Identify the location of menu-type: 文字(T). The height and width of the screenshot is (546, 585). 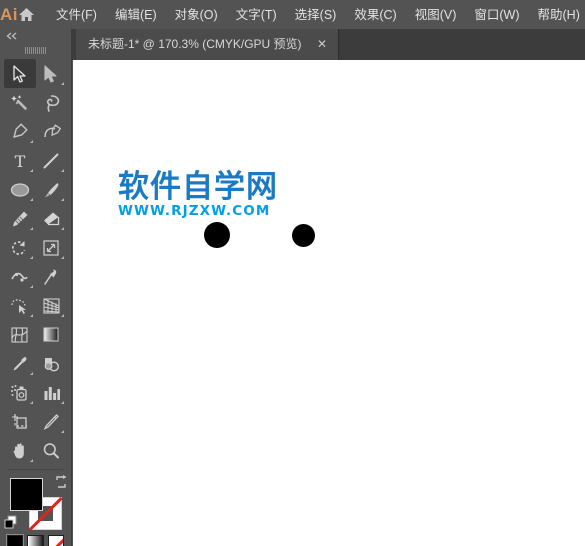
(256, 15).